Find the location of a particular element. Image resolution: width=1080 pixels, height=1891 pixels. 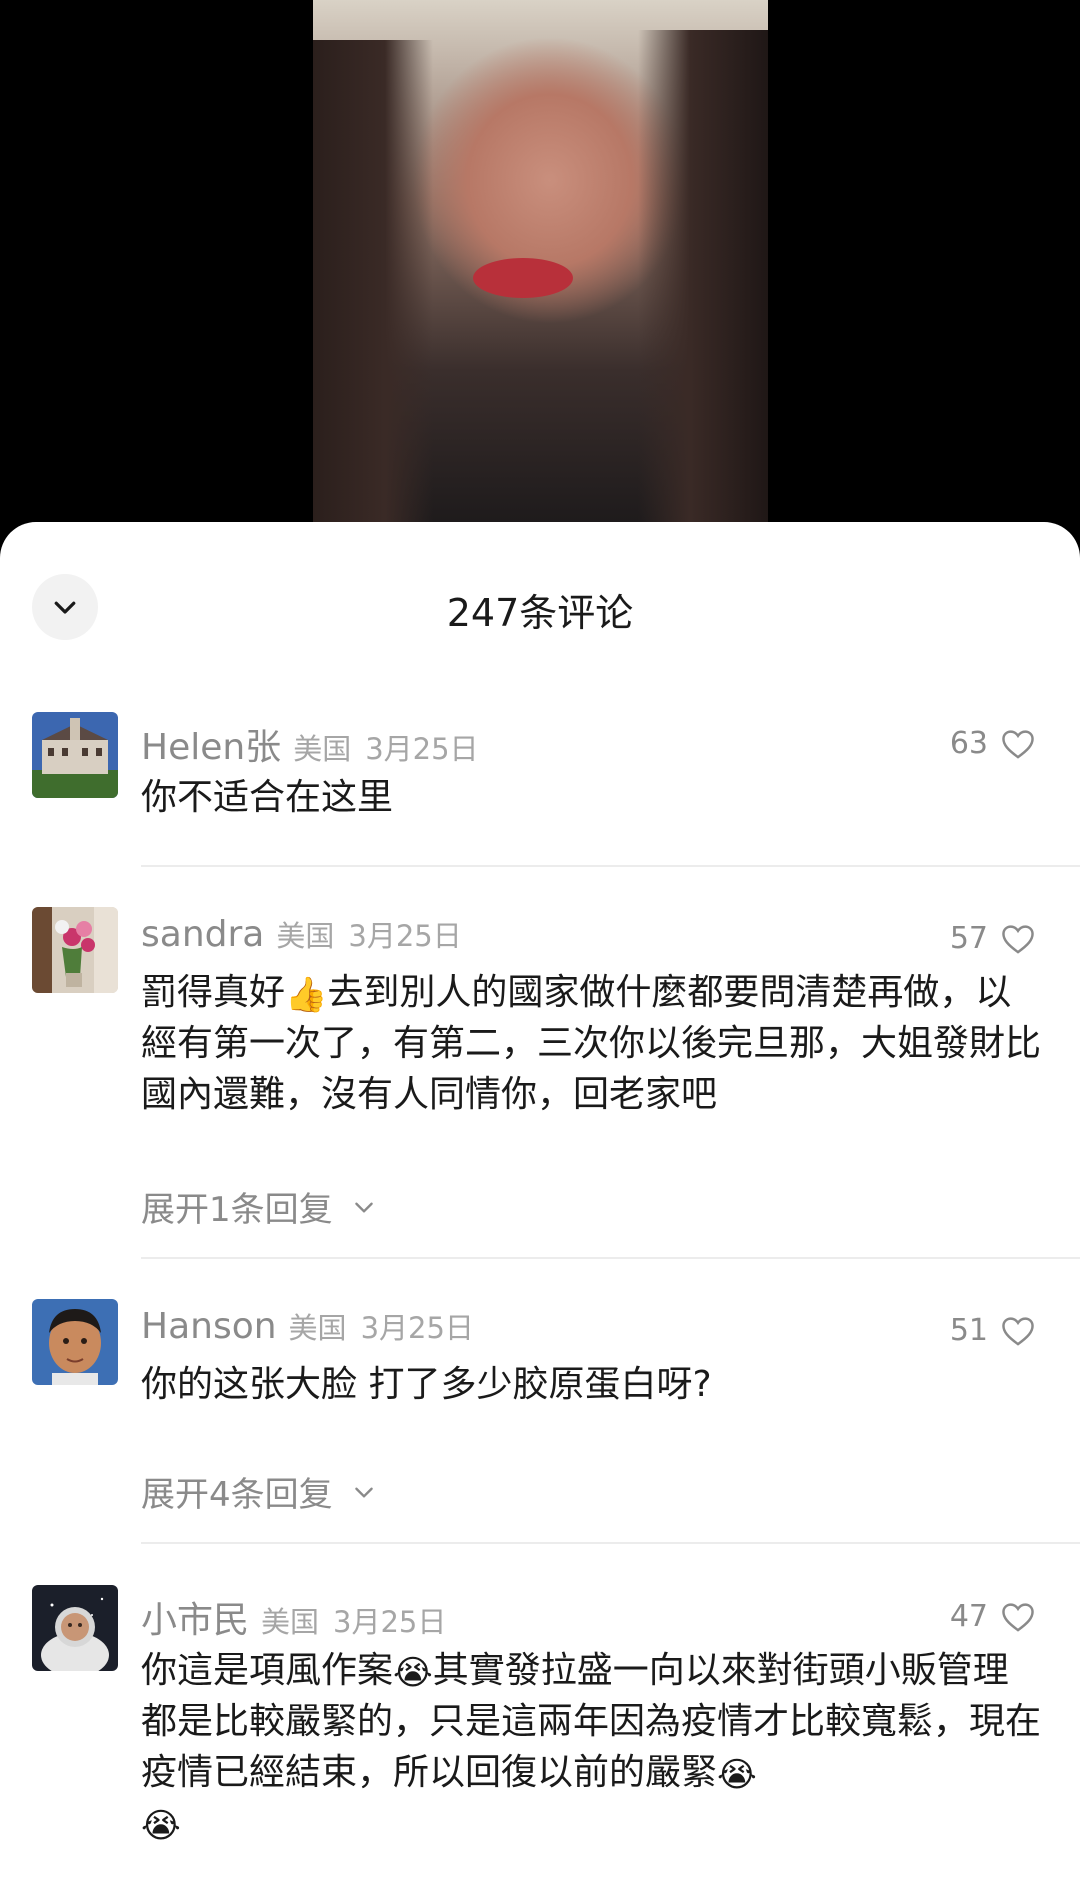

building-avatar-icon is located at coordinates (75, 755).